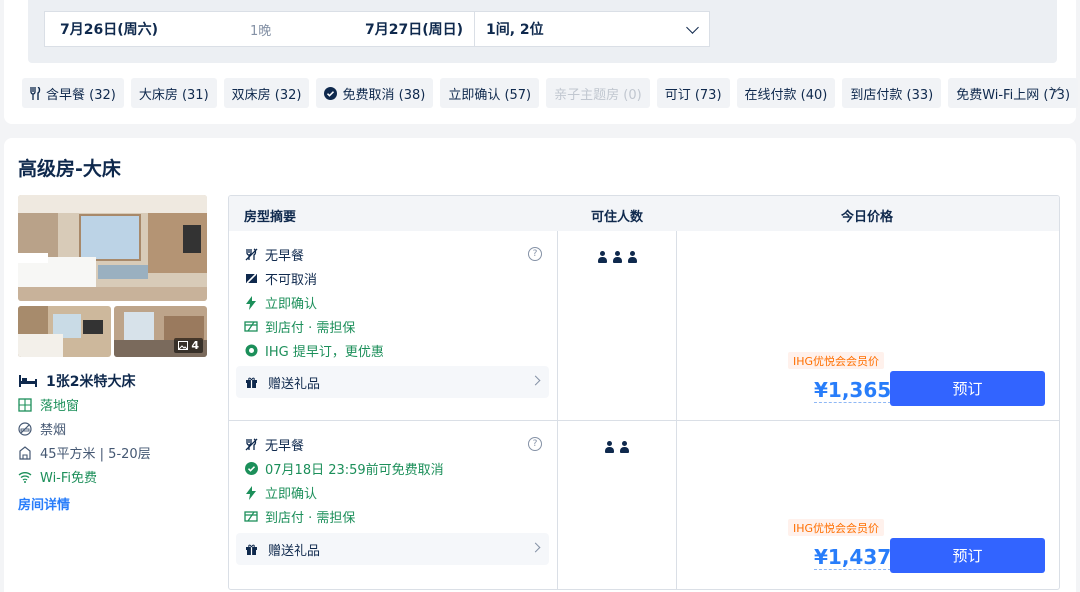 This screenshot has width=1080, height=592. I want to click on date-picker: 7月26日(周六) 1晚 7月27日(周日), so click(259, 29).